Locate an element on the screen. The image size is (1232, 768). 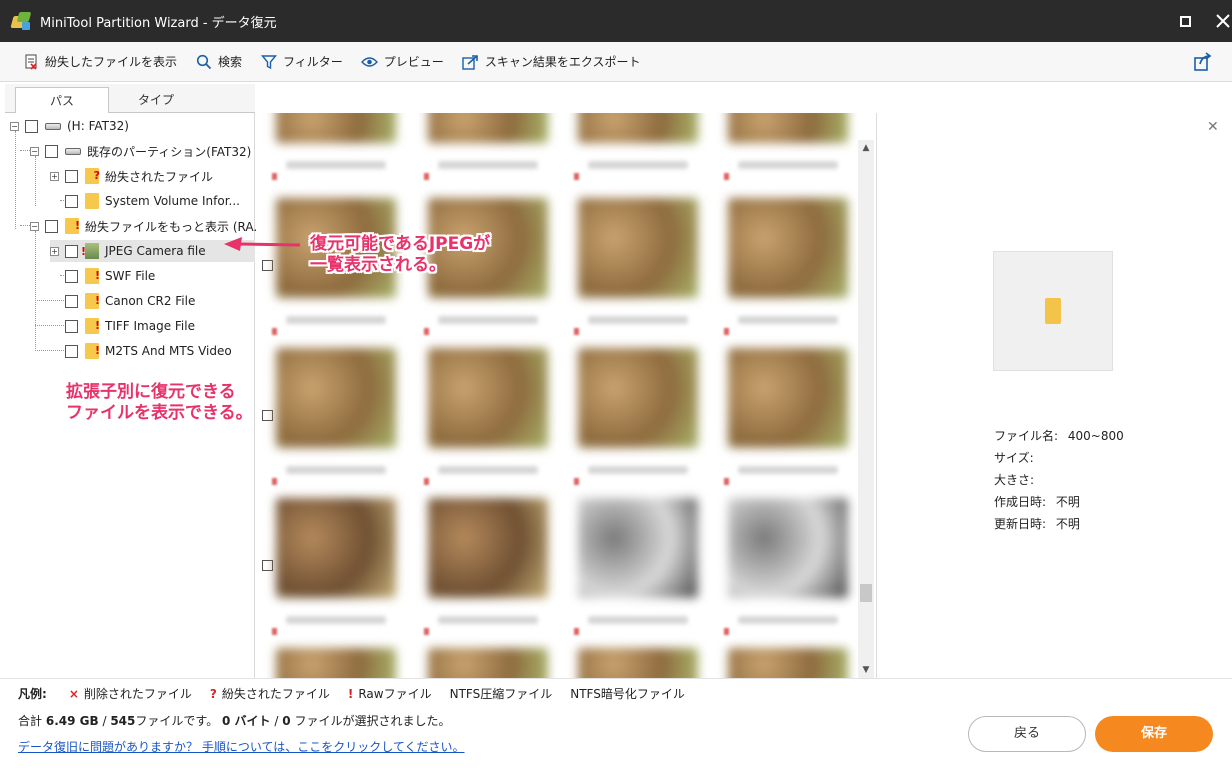
tree-item-label: (H: FAT32) is located at coordinates (98, 126).